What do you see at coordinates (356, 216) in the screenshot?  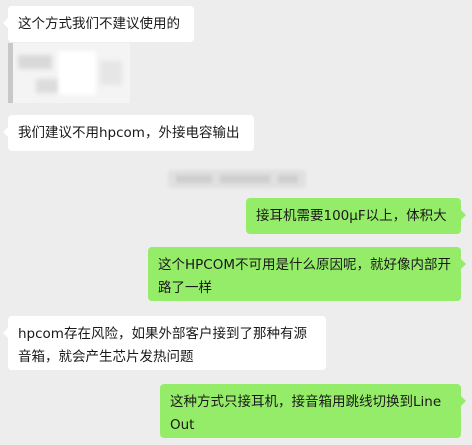 I see `message-bubble-outgoing: 接耳机需要100μF以上，体积大` at bounding box center [356, 216].